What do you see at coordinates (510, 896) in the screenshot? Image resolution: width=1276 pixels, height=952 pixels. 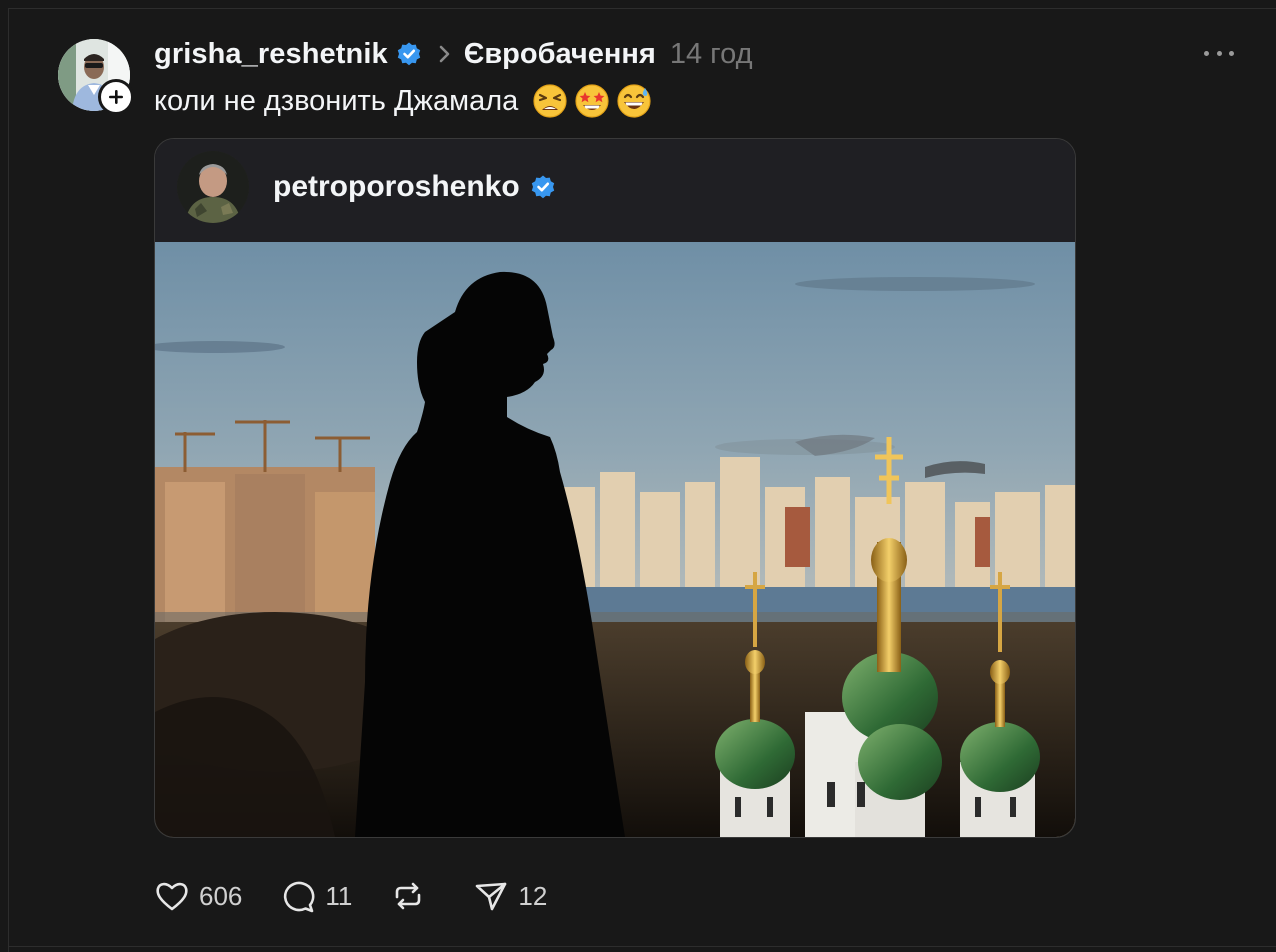 I see `share-button: 12` at bounding box center [510, 896].